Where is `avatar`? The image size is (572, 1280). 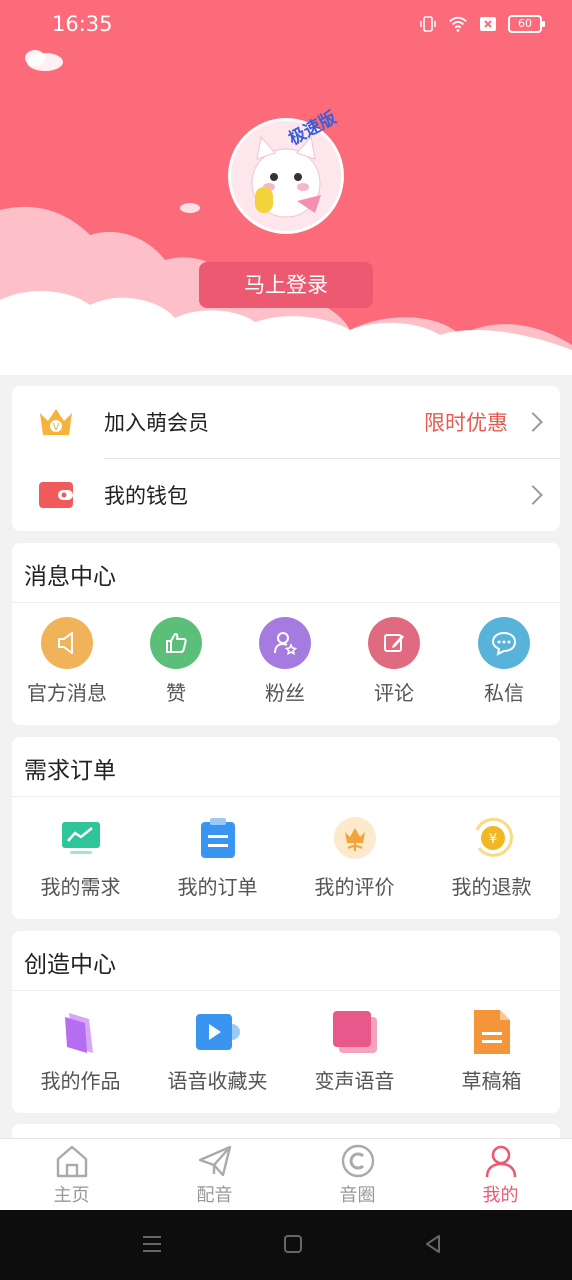
avatar is located at coordinates (286, 176).